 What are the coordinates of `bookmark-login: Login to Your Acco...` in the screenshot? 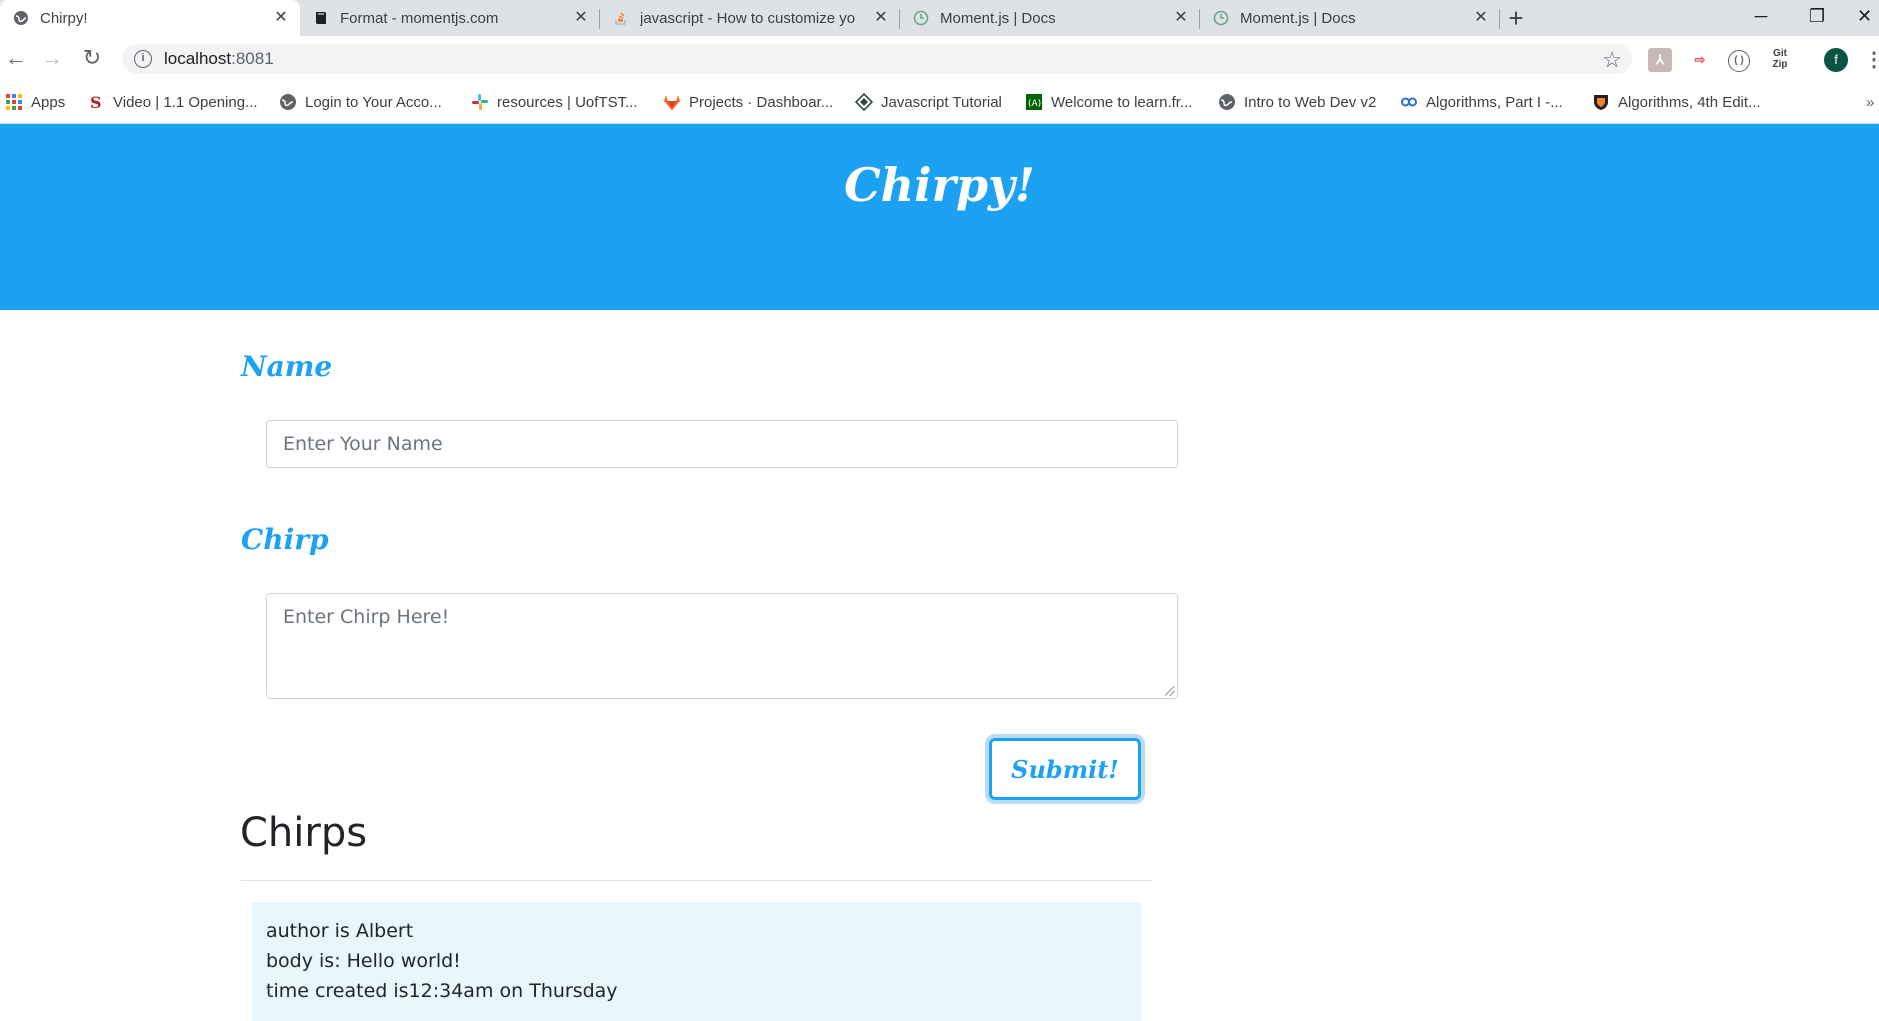 It's located at (360, 102).